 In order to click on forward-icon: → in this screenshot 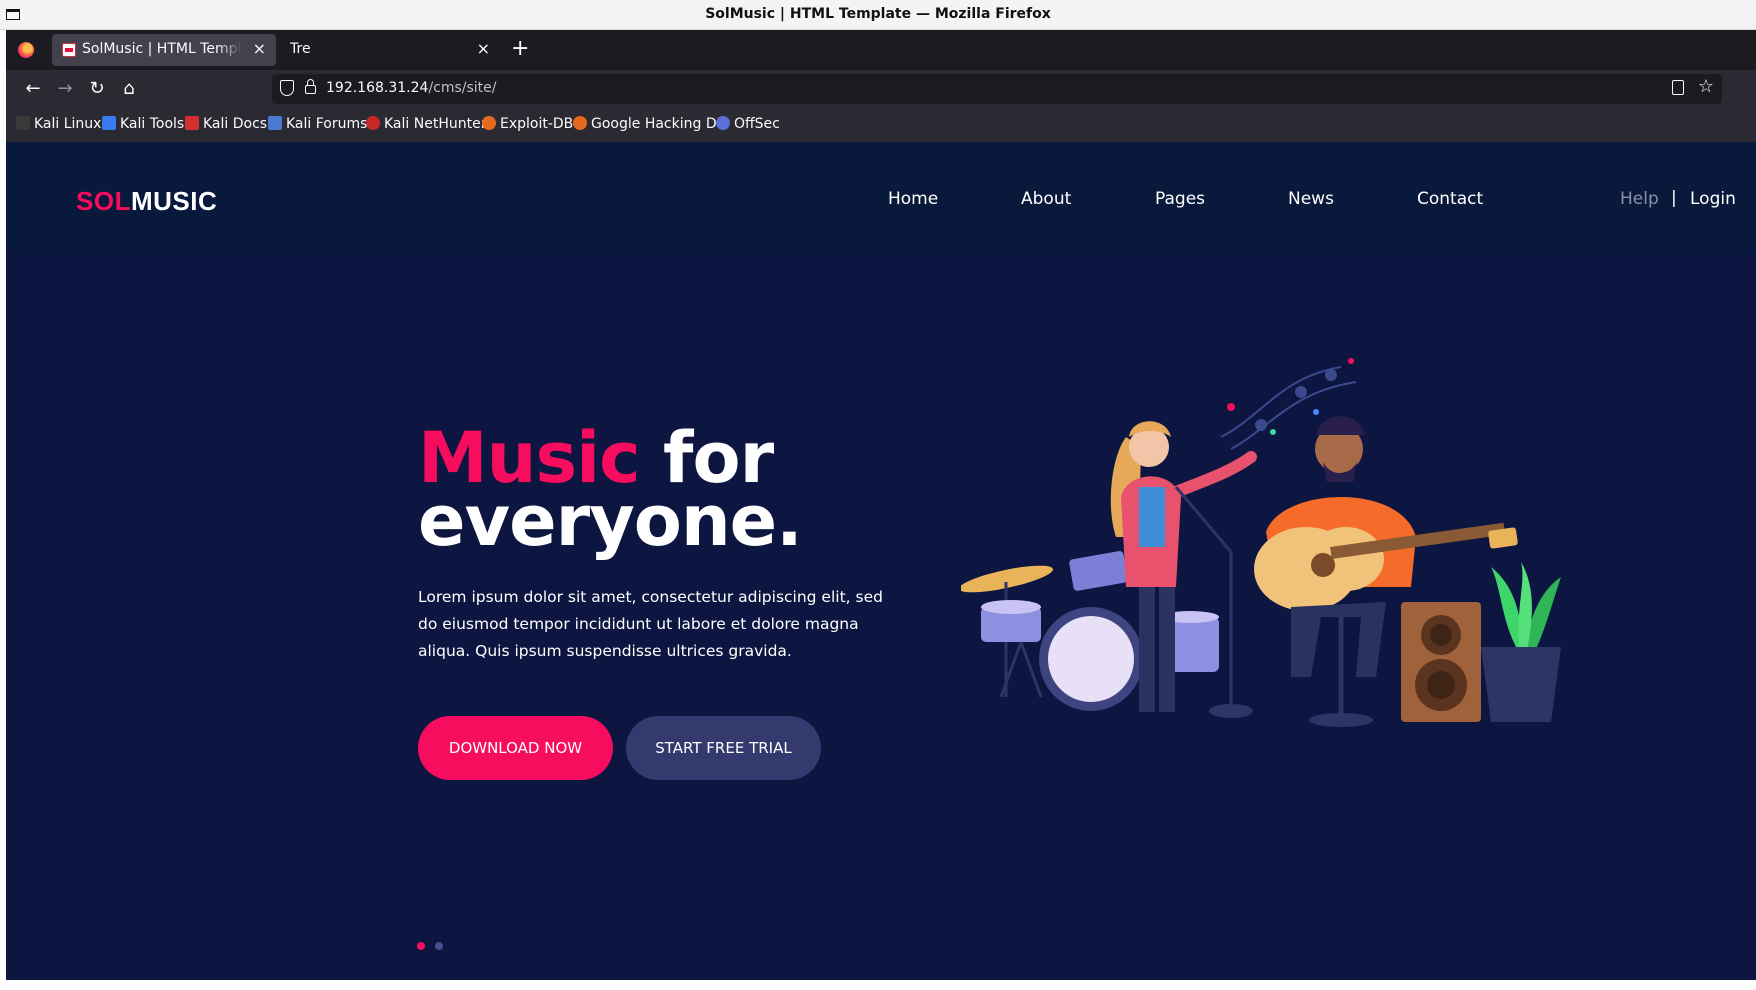, I will do `click(65, 89)`.